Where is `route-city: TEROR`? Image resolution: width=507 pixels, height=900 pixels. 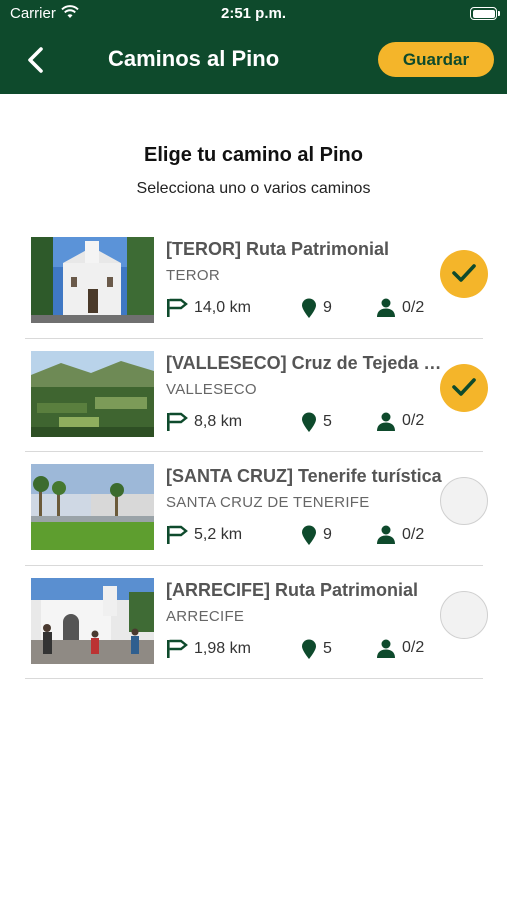
route-city: TEROR is located at coordinates (193, 275).